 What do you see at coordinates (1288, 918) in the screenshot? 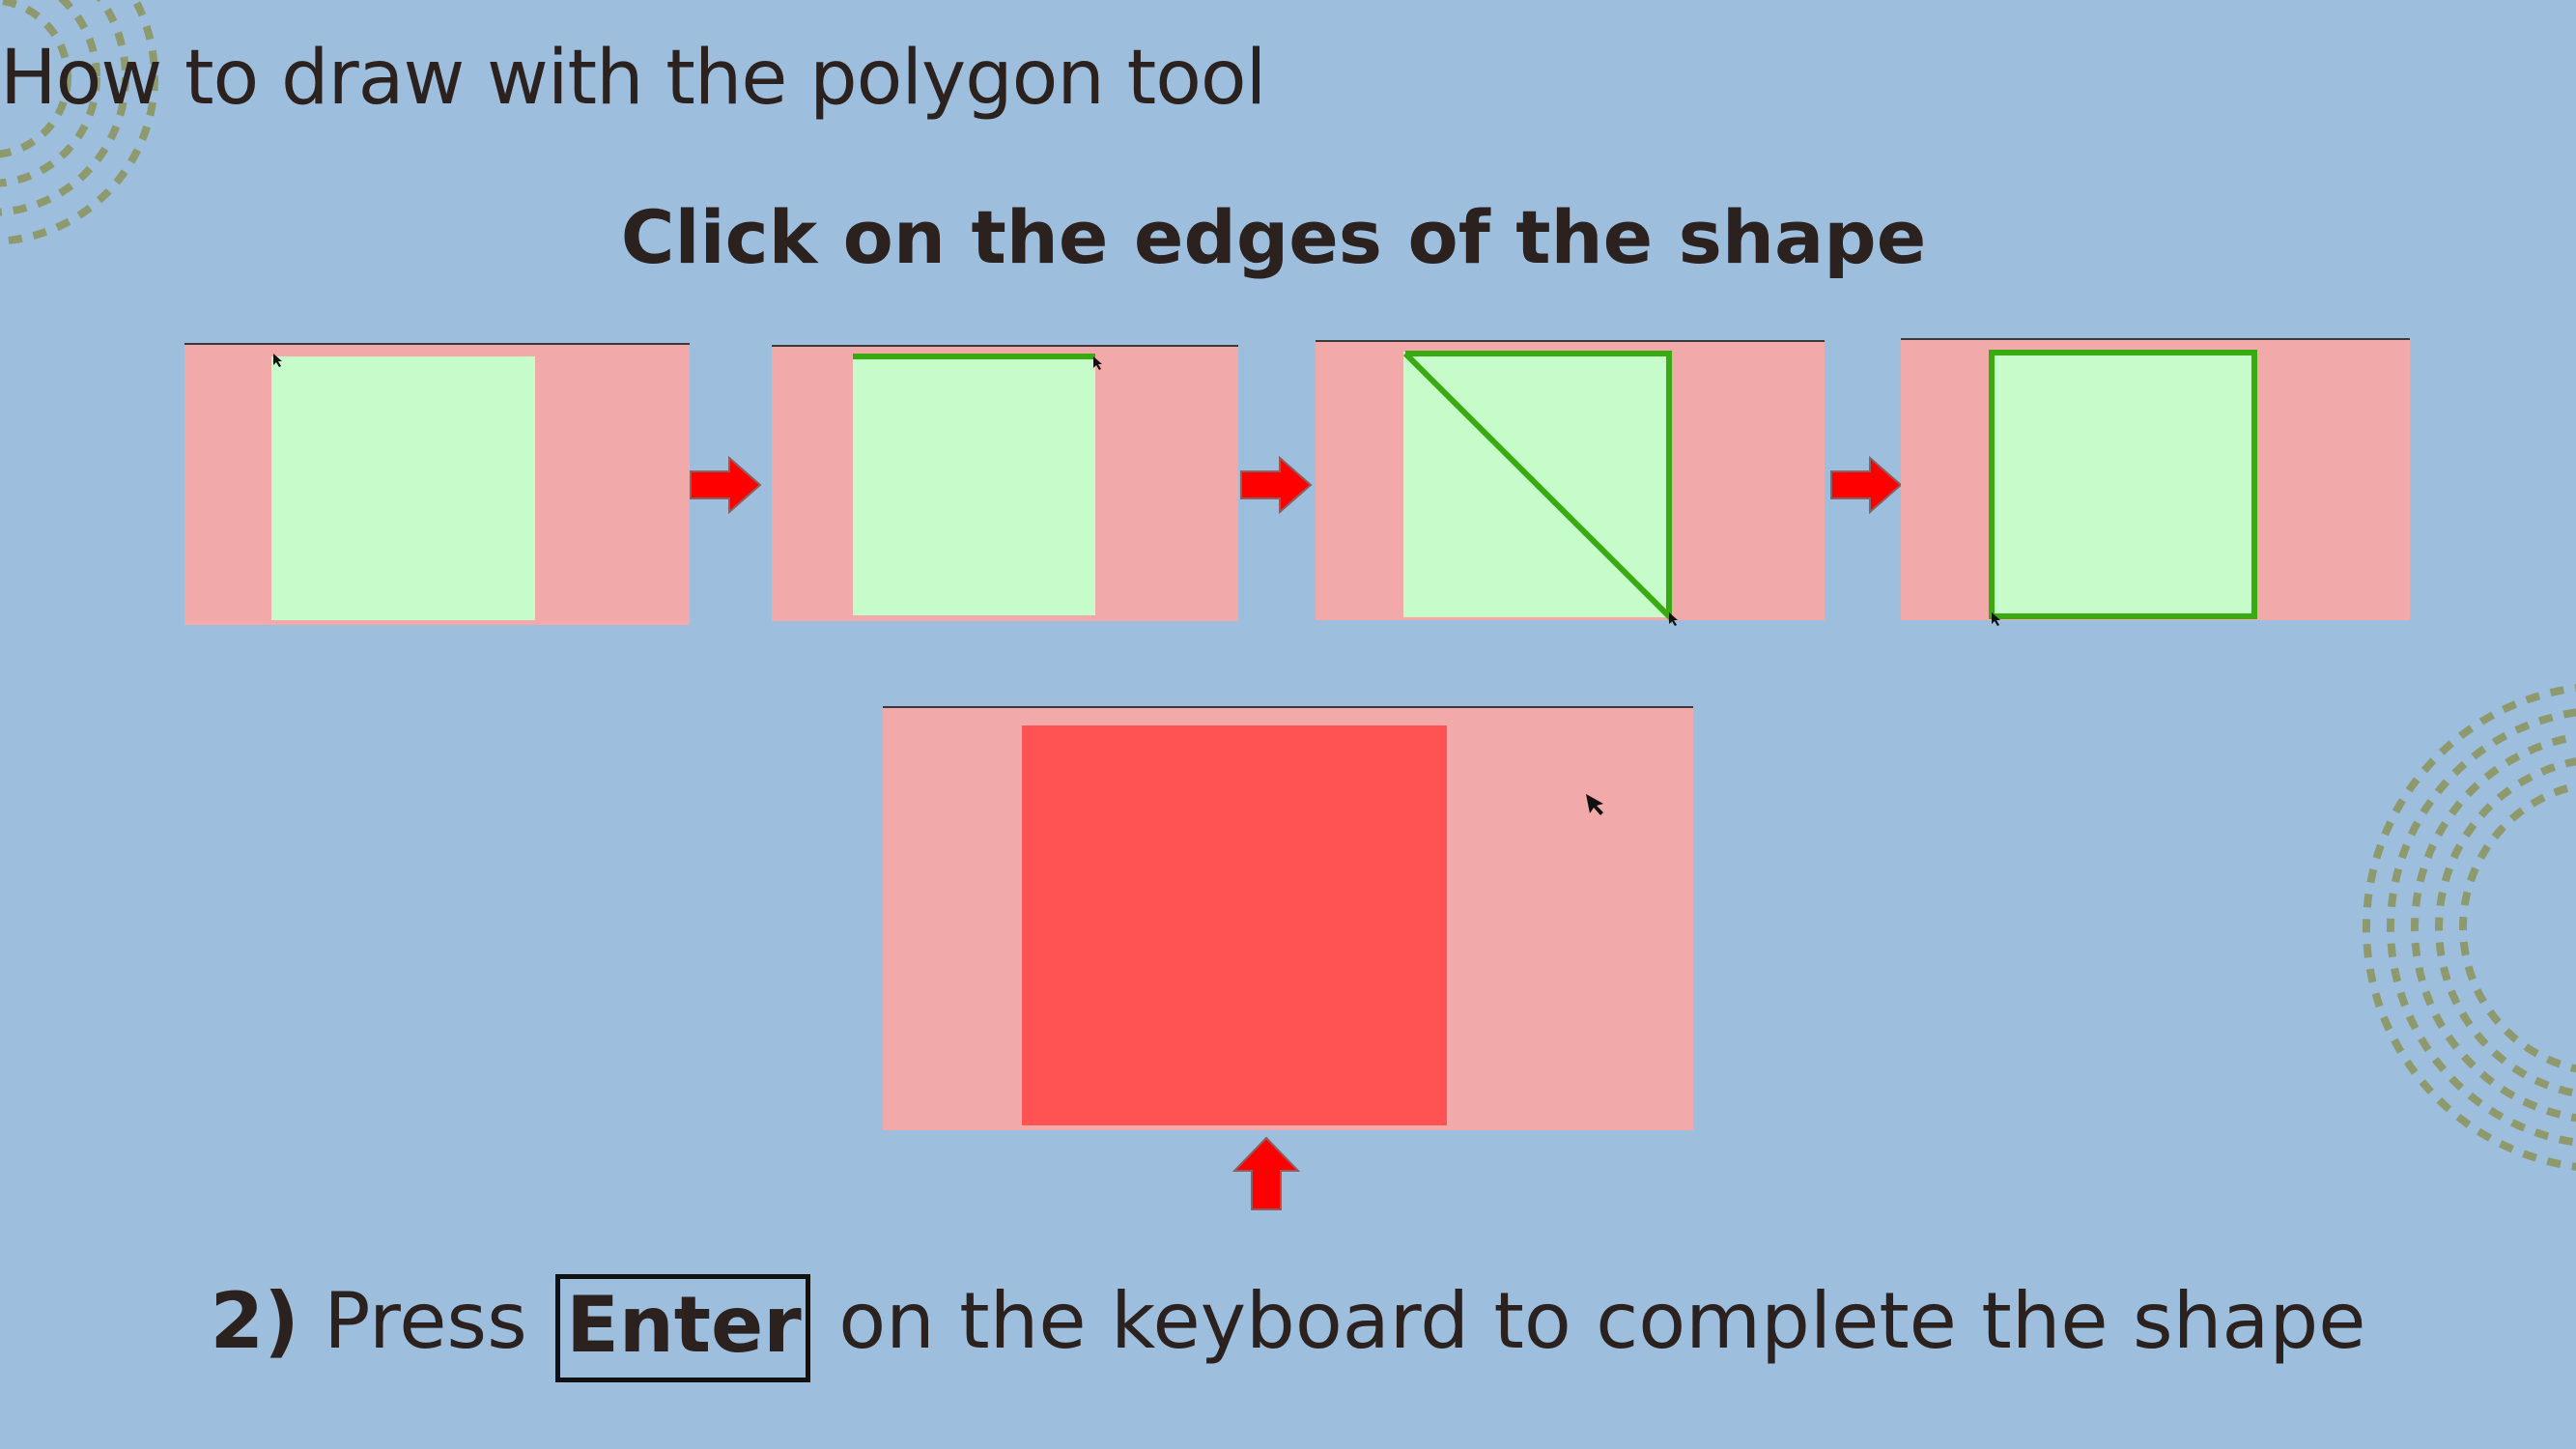
I see `completed-shape-panel` at bounding box center [1288, 918].